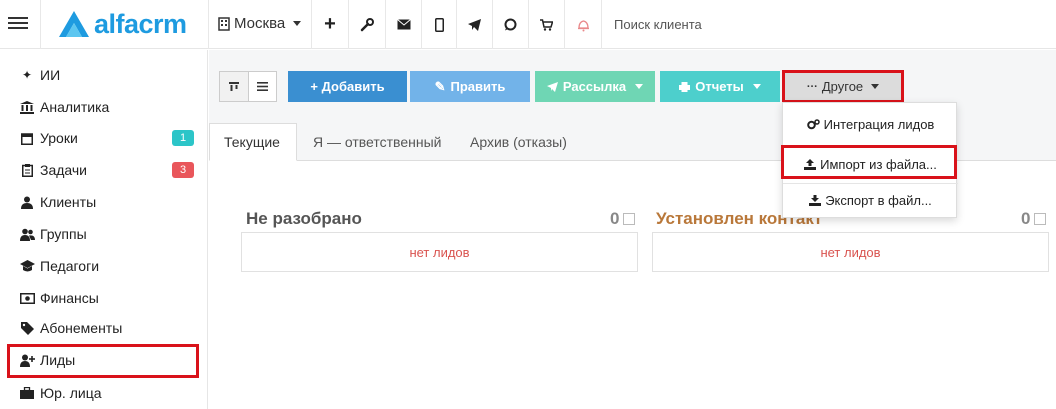 The height and width of the screenshot is (409, 1056). Describe the element at coordinates (183, 170) in the screenshot. I see `tasks-count-badge: 3` at that location.